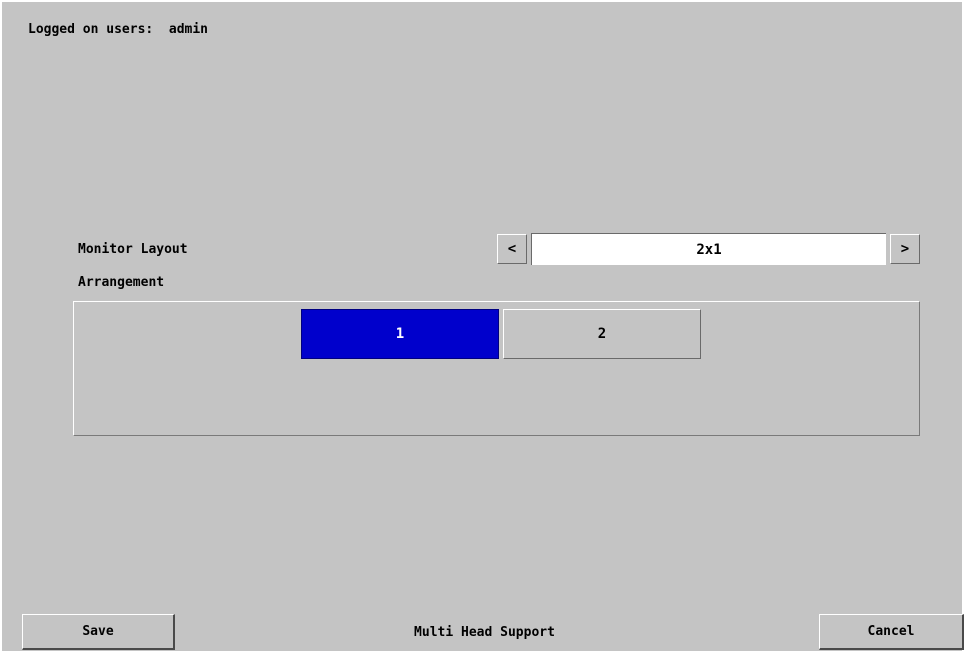 The image size is (965, 651). What do you see at coordinates (891, 632) in the screenshot?
I see `cancel-button: Cancel` at bounding box center [891, 632].